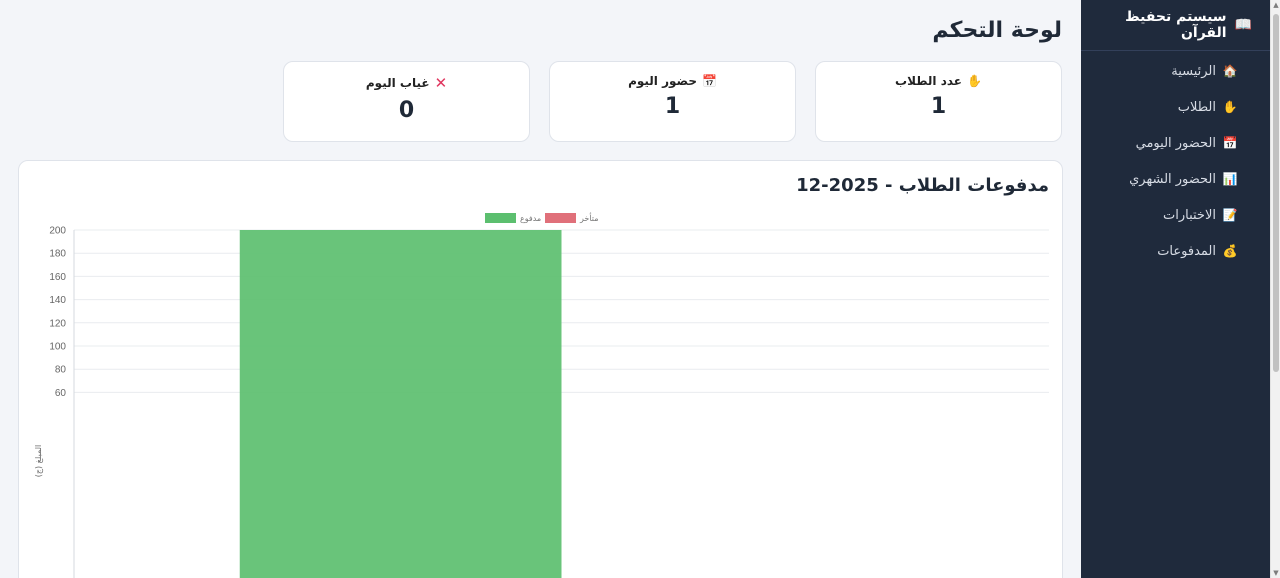 This screenshot has height=578, width=1280. I want to click on house-icon: 🏠, so click(1230, 71).